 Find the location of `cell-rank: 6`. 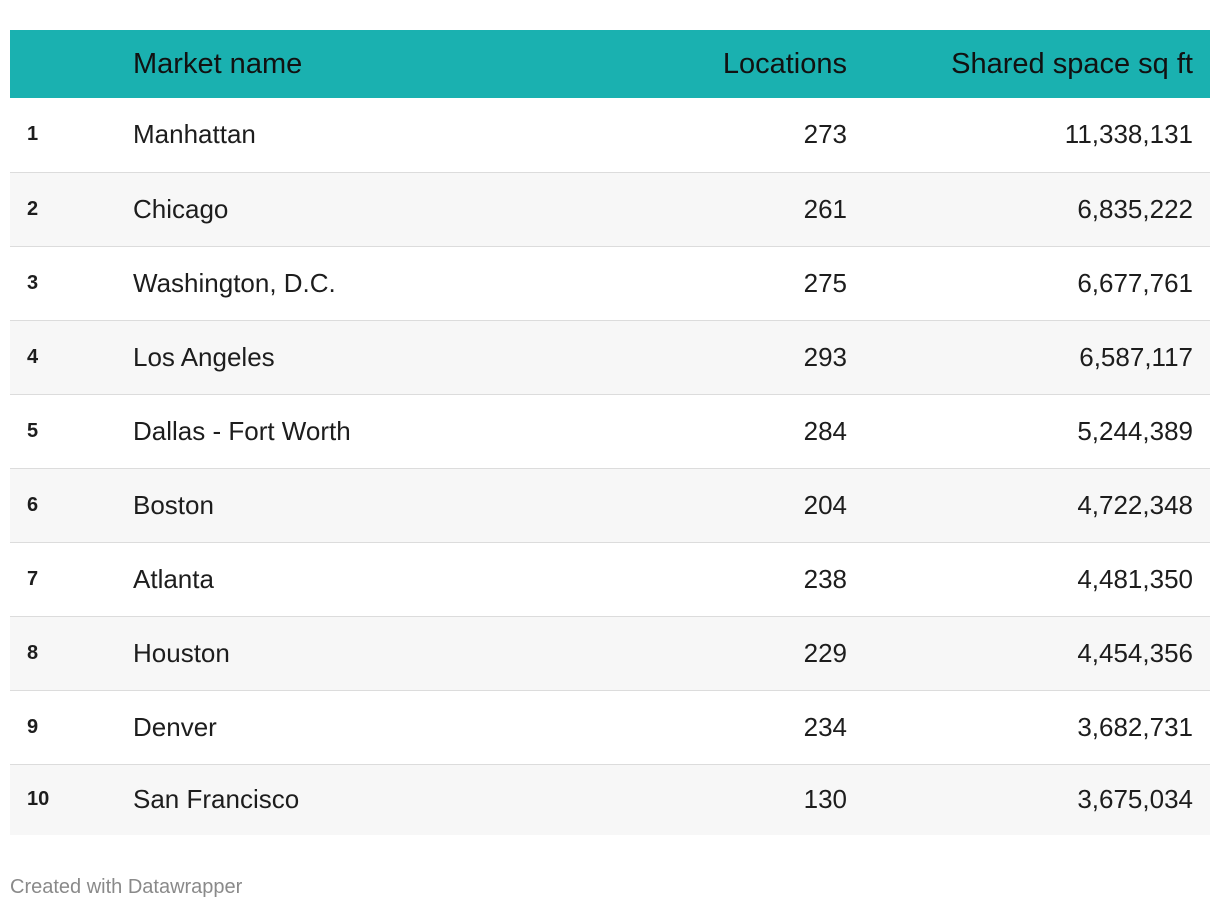

cell-rank: 6 is located at coordinates (33, 504).